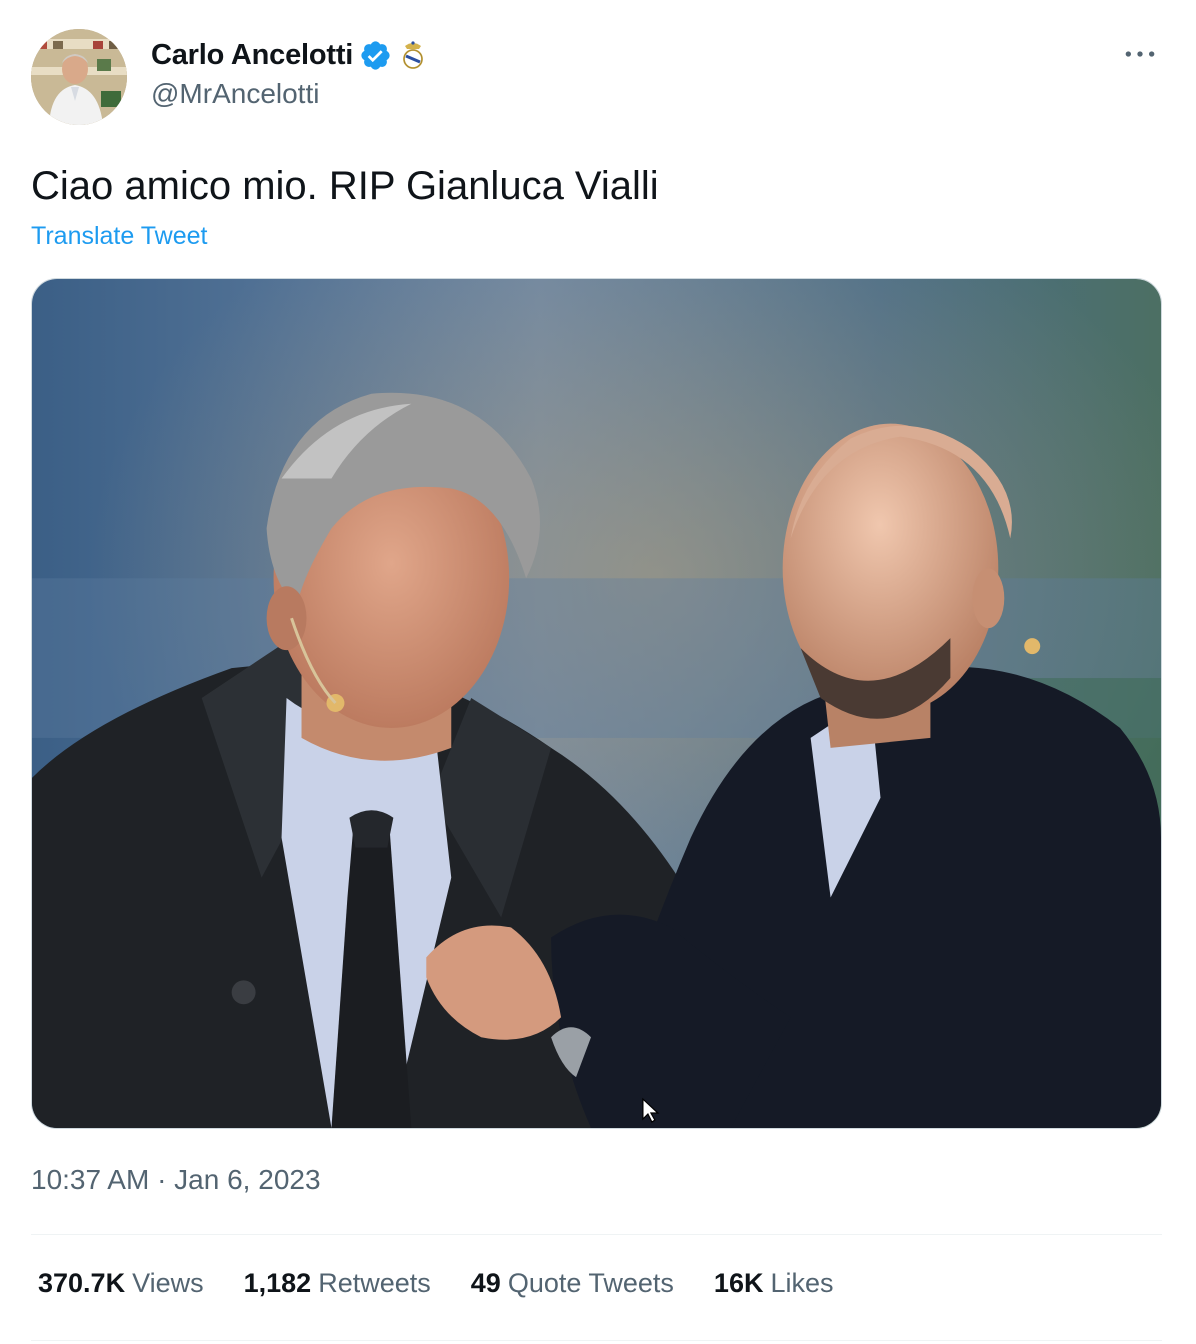 This screenshot has height=1344, width=1196. What do you see at coordinates (277, 1283) in the screenshot?
I see `stat-count: 1,182` at bounding box center [277, 1283].